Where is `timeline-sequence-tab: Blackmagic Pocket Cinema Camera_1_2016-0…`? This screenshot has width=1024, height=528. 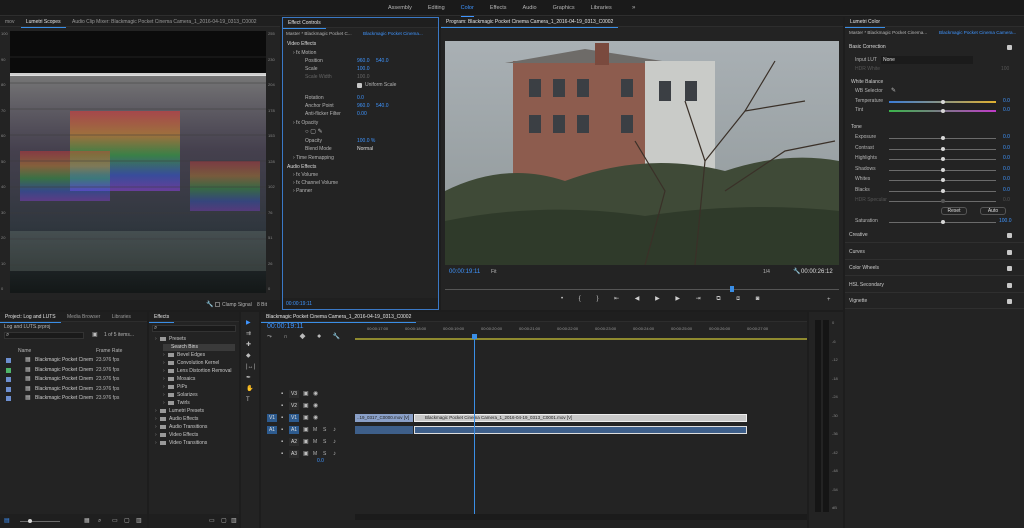
timeline-sequence-tab: Blackmagic Pocket Cinema Camera_1_2016-0… is located at coordinates (339, 317).